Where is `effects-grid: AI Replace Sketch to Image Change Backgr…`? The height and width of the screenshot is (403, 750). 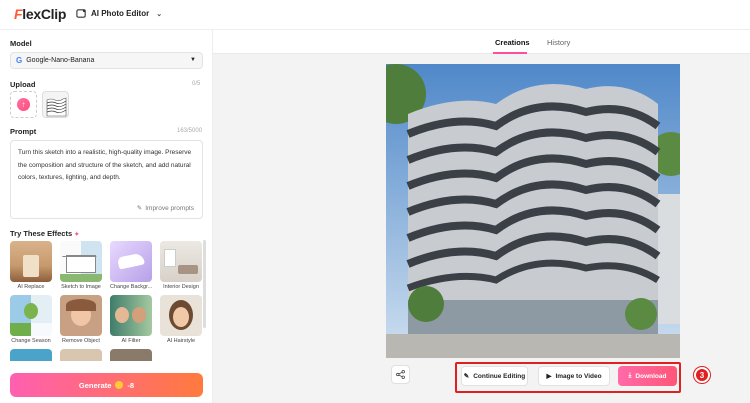
effects-grid: AI Replace Sketch to Image Change Backgr… is located at coordinates (106, 301).